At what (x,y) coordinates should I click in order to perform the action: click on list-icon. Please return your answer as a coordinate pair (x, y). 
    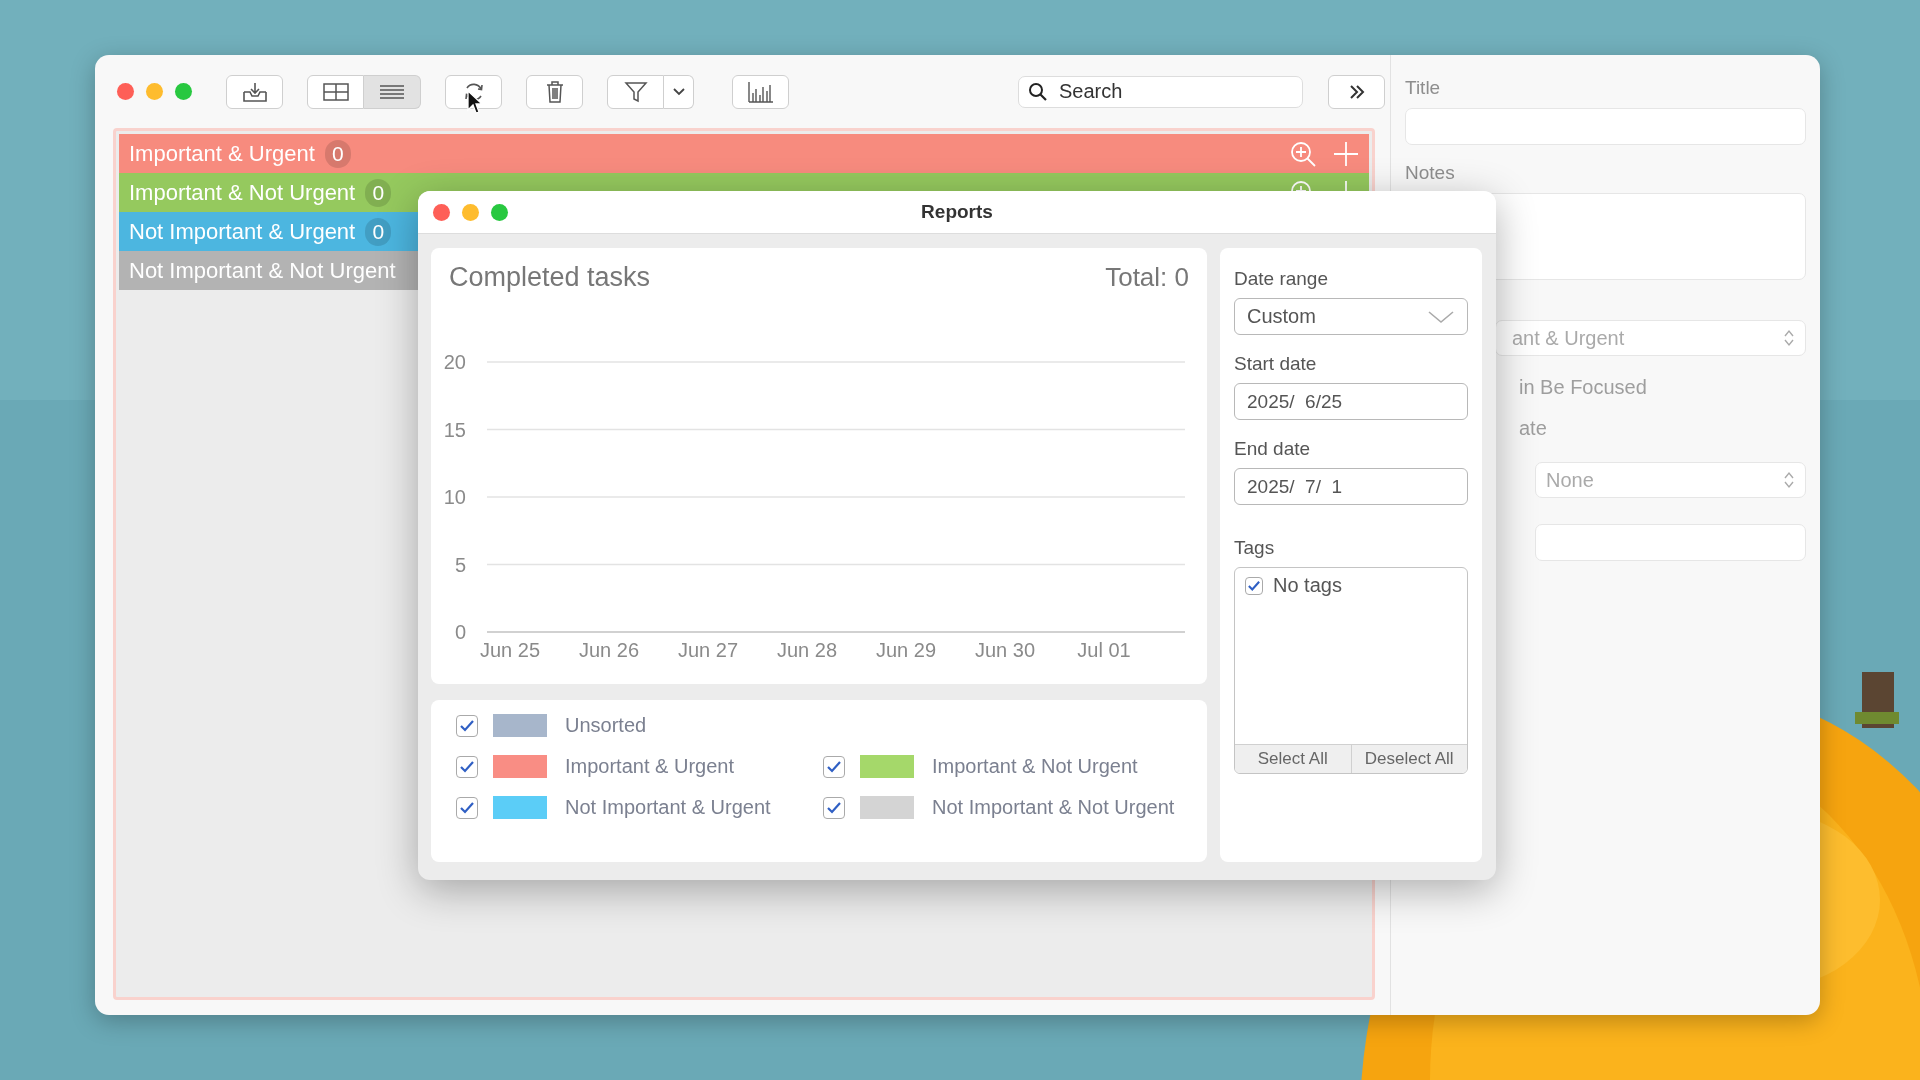
    Looking at the image, I should click on (392, 91).